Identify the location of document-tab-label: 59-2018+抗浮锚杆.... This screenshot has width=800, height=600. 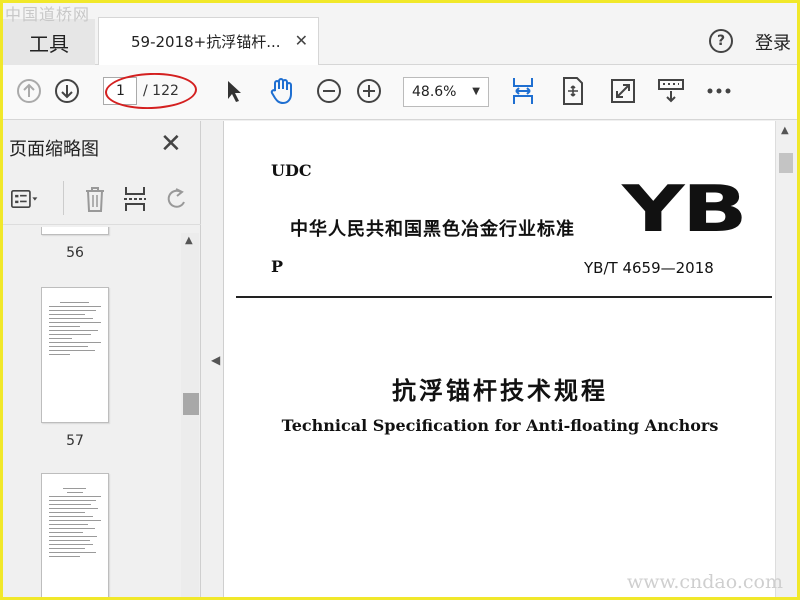
(206, 42).